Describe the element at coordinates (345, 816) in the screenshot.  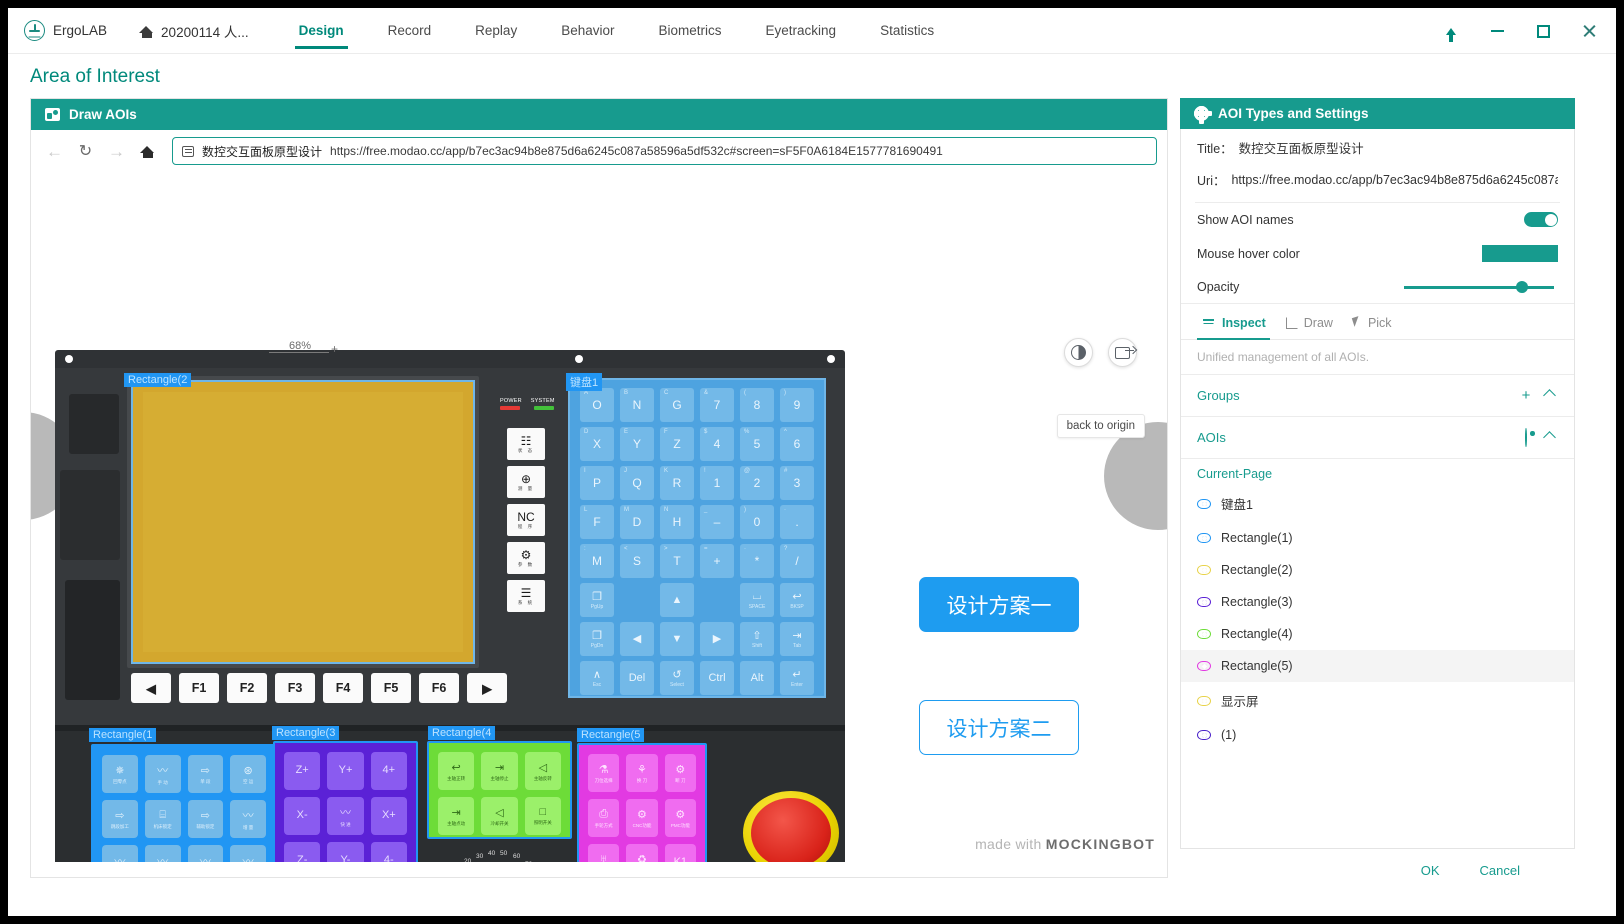
I see `pad-key: 〰快 进` at that location.